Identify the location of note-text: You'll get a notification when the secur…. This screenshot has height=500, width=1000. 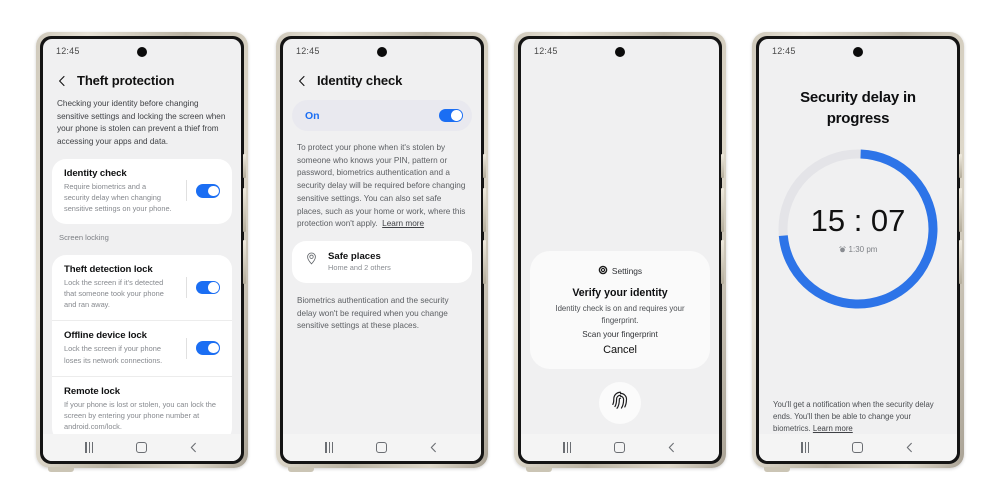
(853, 417).